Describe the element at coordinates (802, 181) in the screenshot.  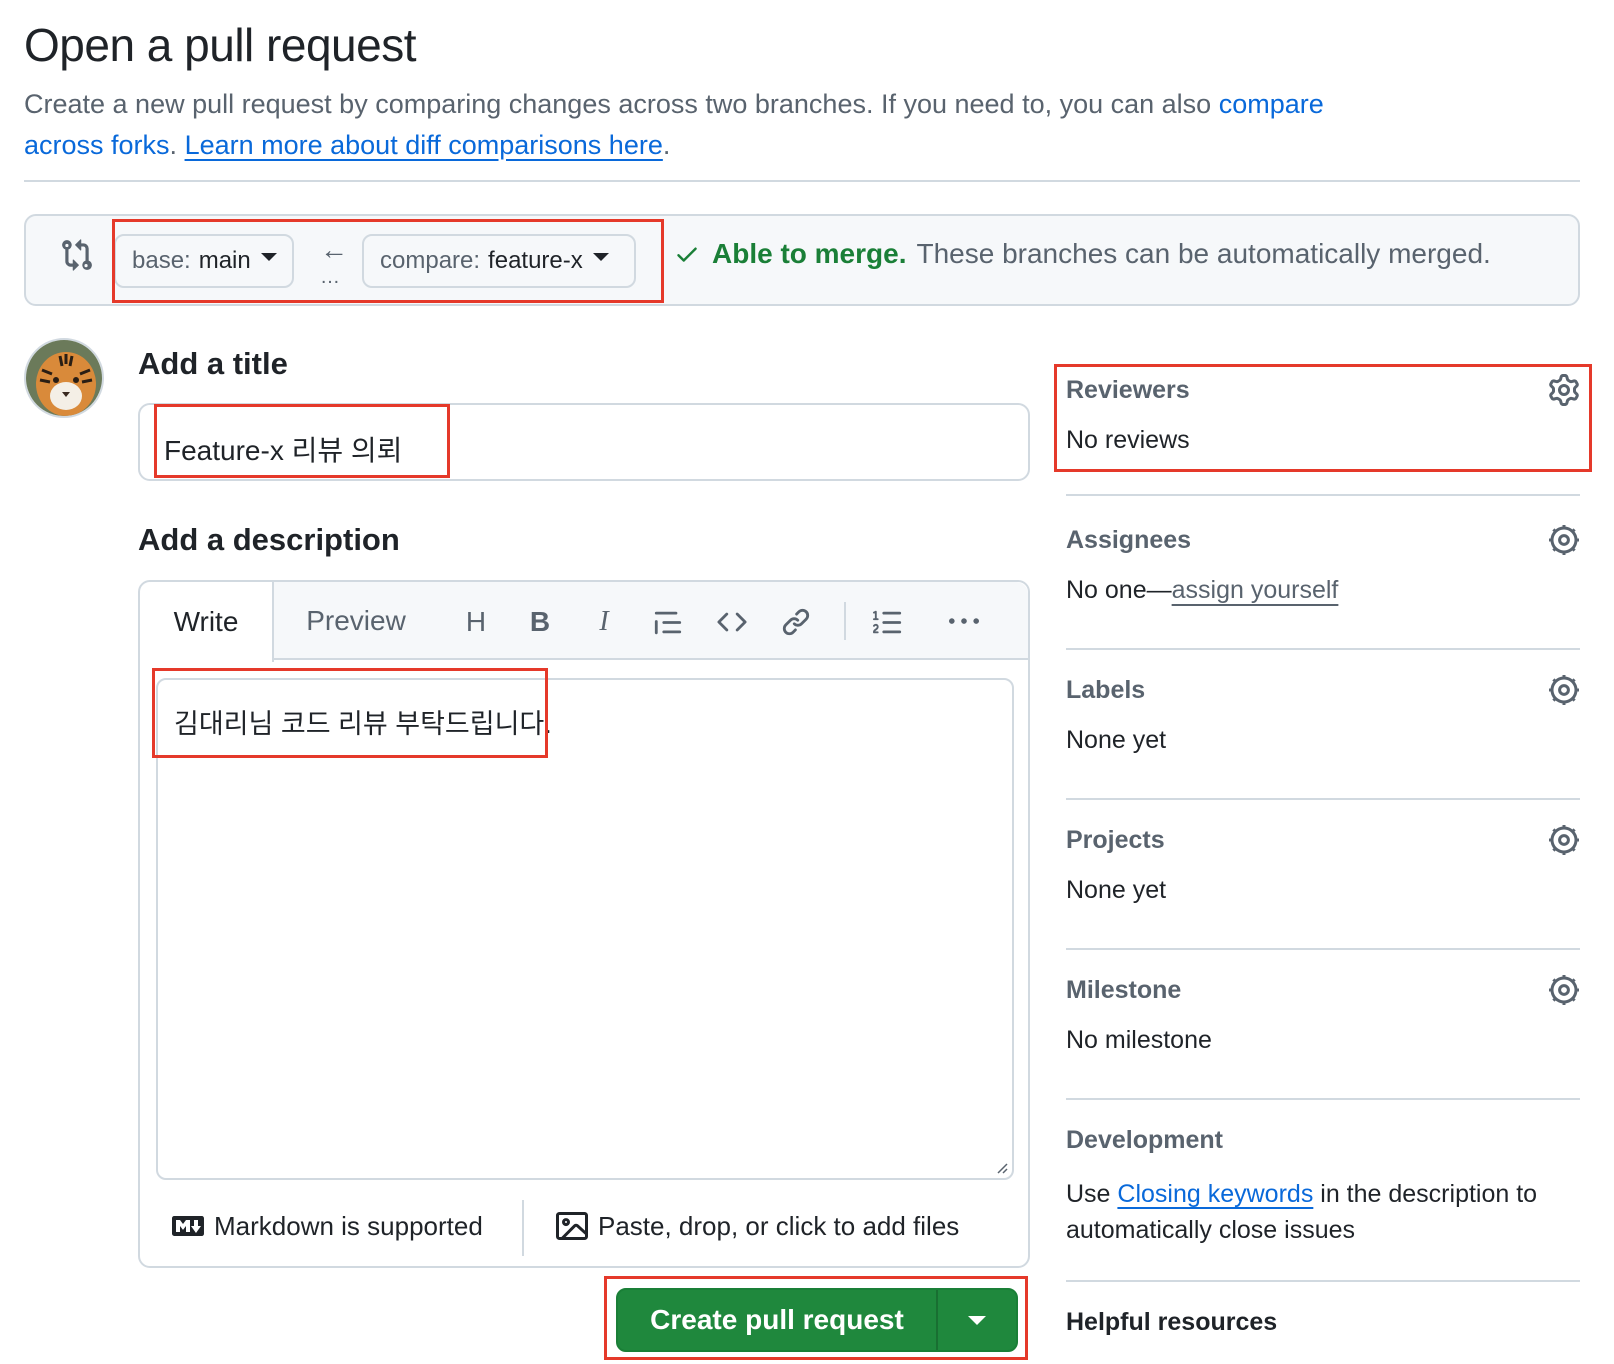
I see `header-divider` at that location.